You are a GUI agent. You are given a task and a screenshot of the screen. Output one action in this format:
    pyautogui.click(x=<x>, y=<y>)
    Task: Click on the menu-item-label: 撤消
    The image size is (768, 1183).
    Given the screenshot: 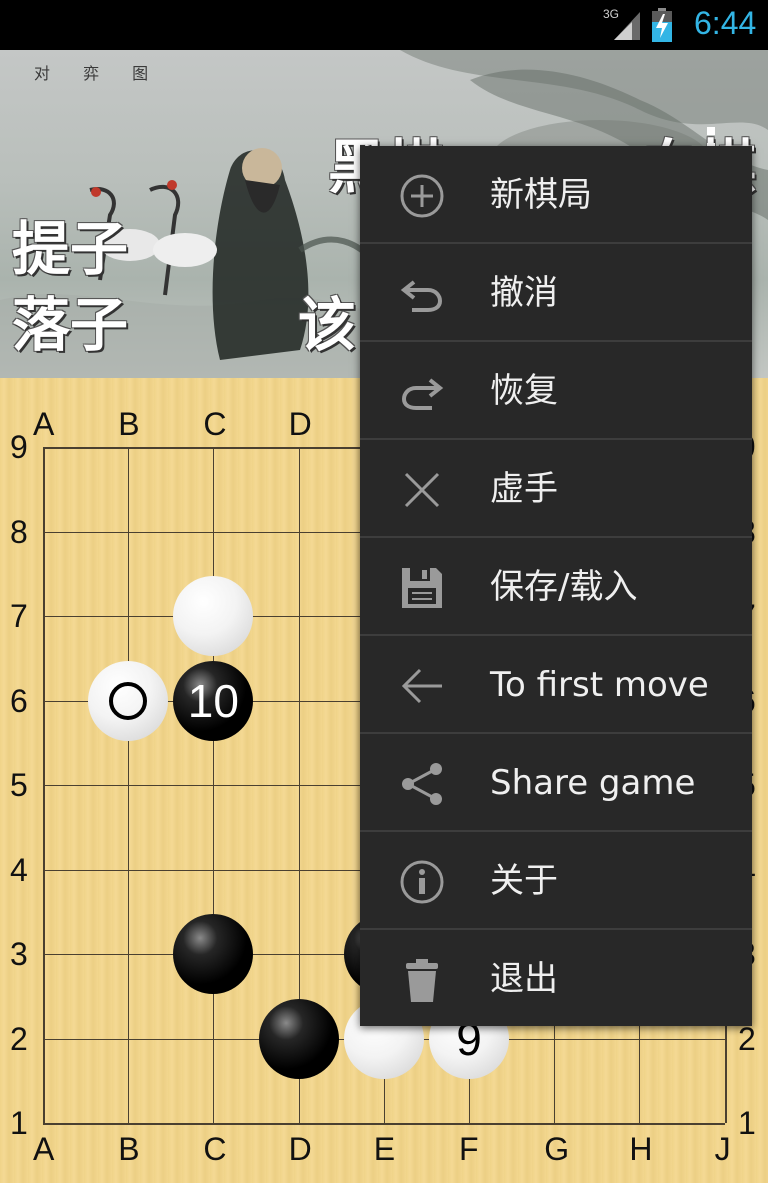 What is the action you would take?
    pyautogui.click(x=524, y=293)
    